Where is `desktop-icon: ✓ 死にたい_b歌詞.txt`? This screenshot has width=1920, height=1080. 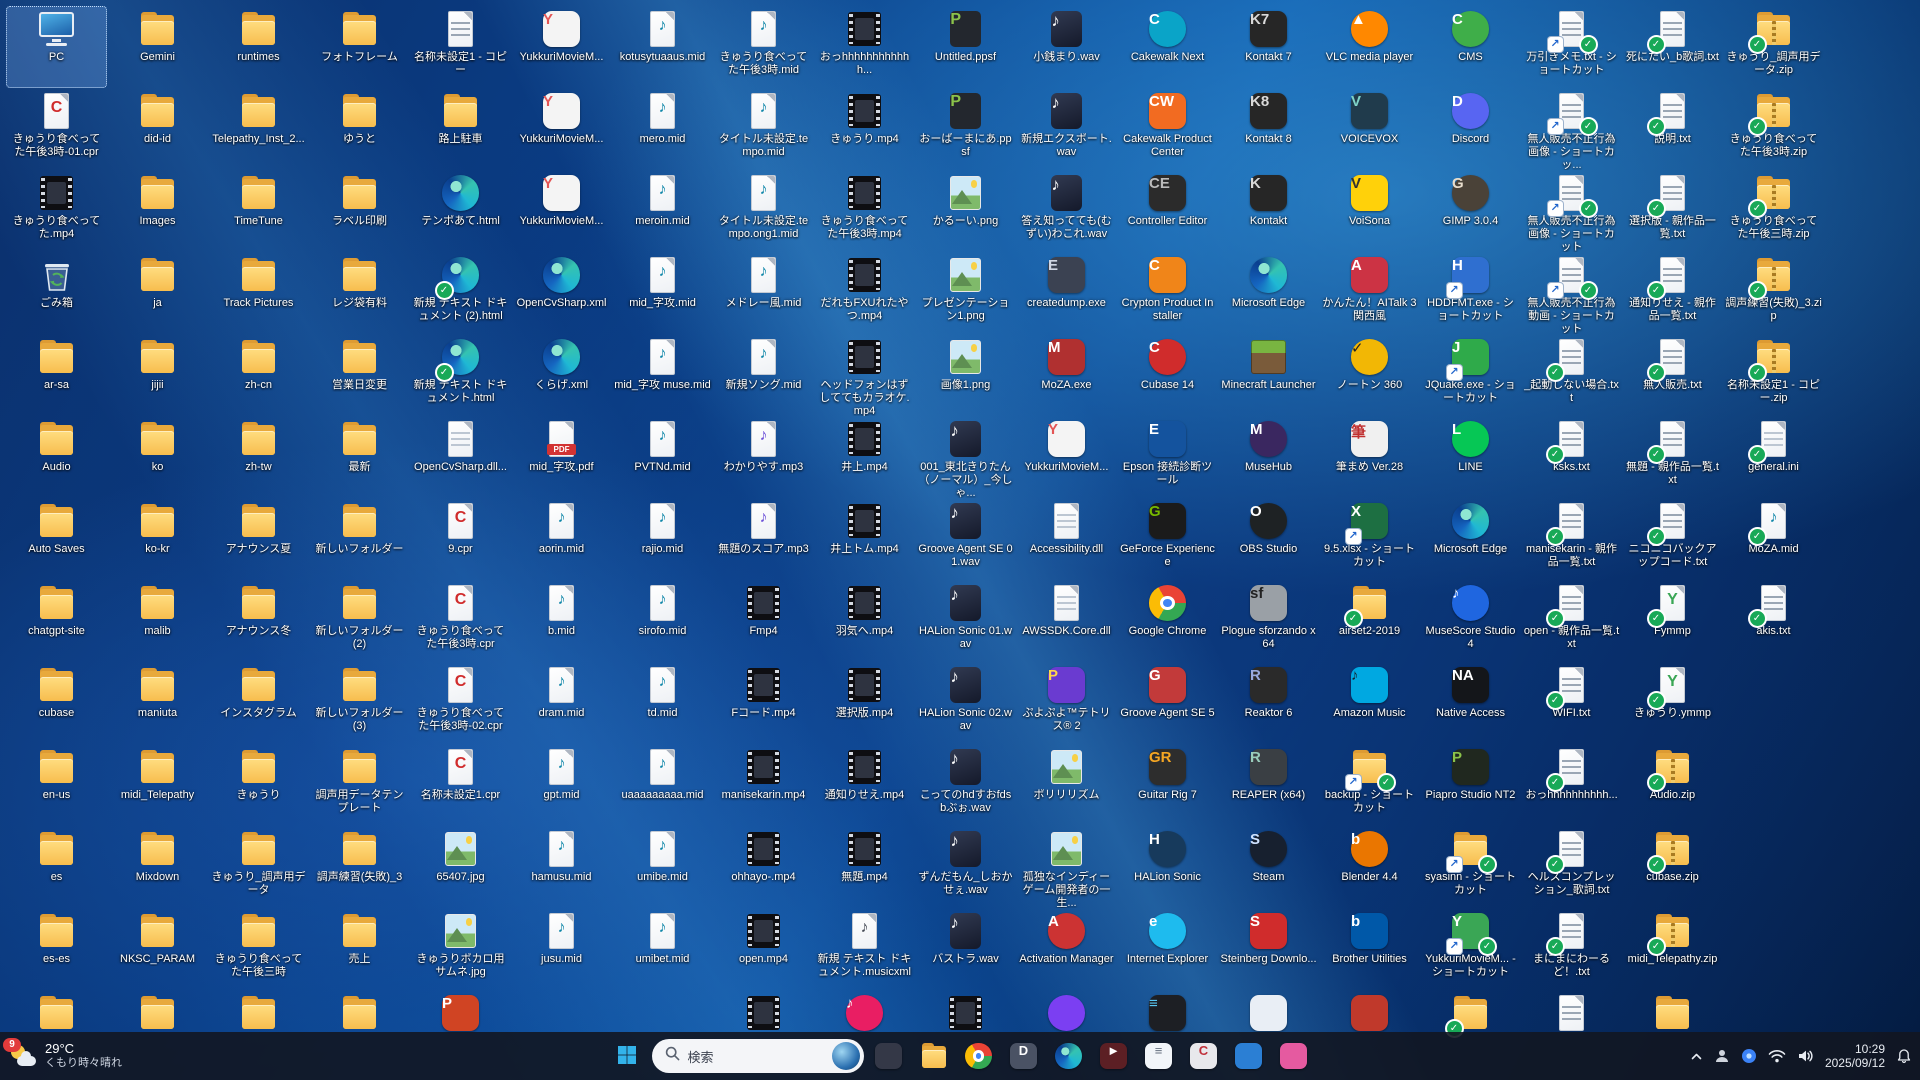 desktop-icon: ✓ 死にたい_b歌詞.txt is located at coordinates (1672, 47).